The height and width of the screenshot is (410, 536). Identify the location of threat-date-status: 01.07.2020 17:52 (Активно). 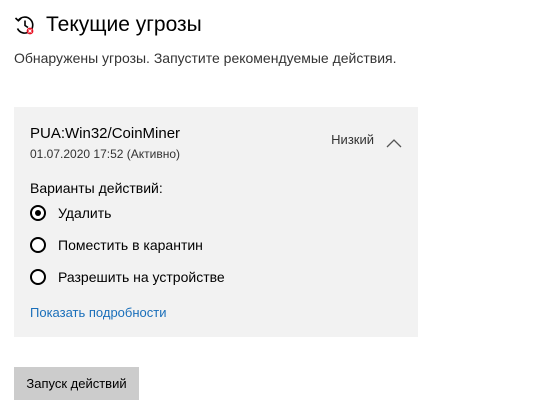
(105, 154).